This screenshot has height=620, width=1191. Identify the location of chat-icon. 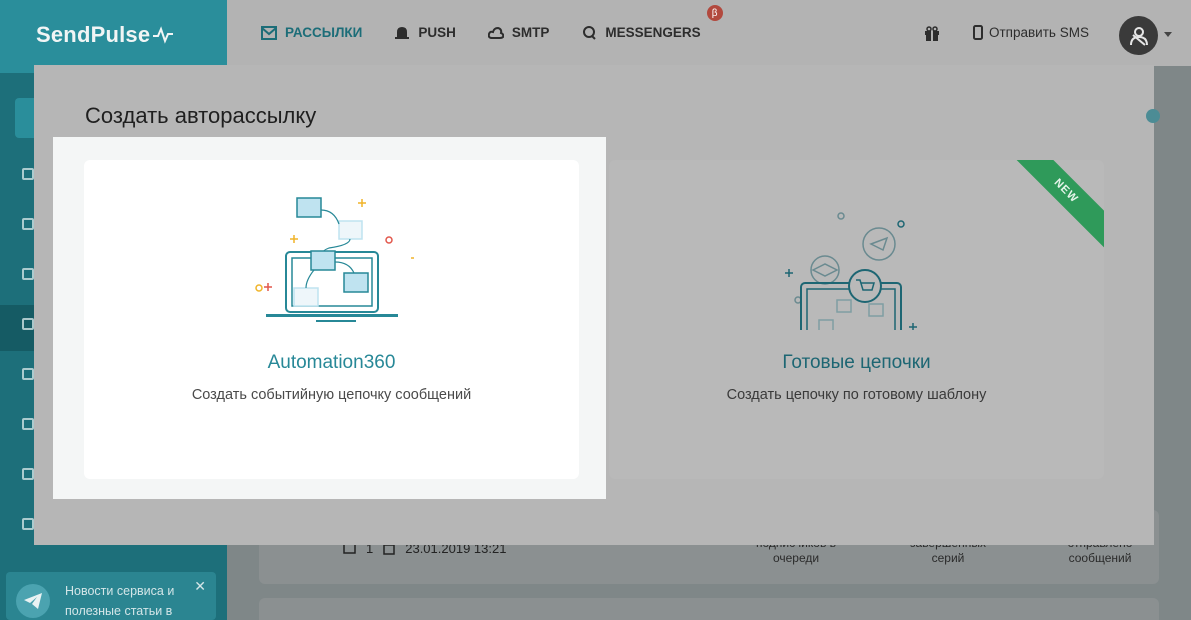
(590, 32).